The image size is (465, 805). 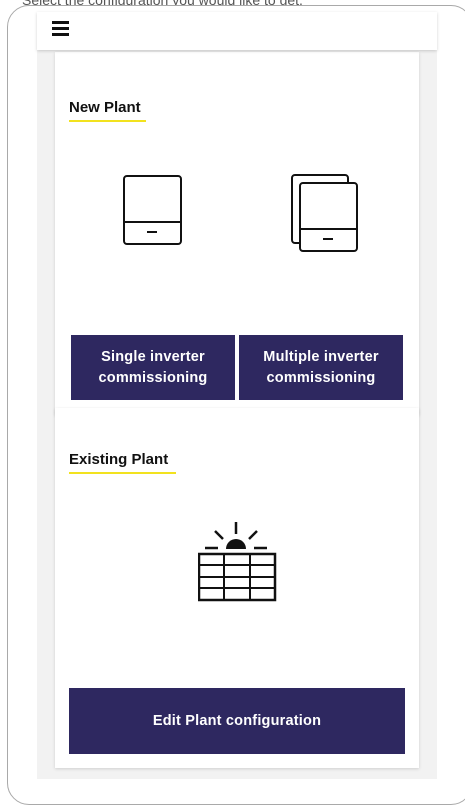 What do you see at coordinates (324, 213) in the screenshot?
I see `multiple-inverter-icon` at bounding box center [324, 213].